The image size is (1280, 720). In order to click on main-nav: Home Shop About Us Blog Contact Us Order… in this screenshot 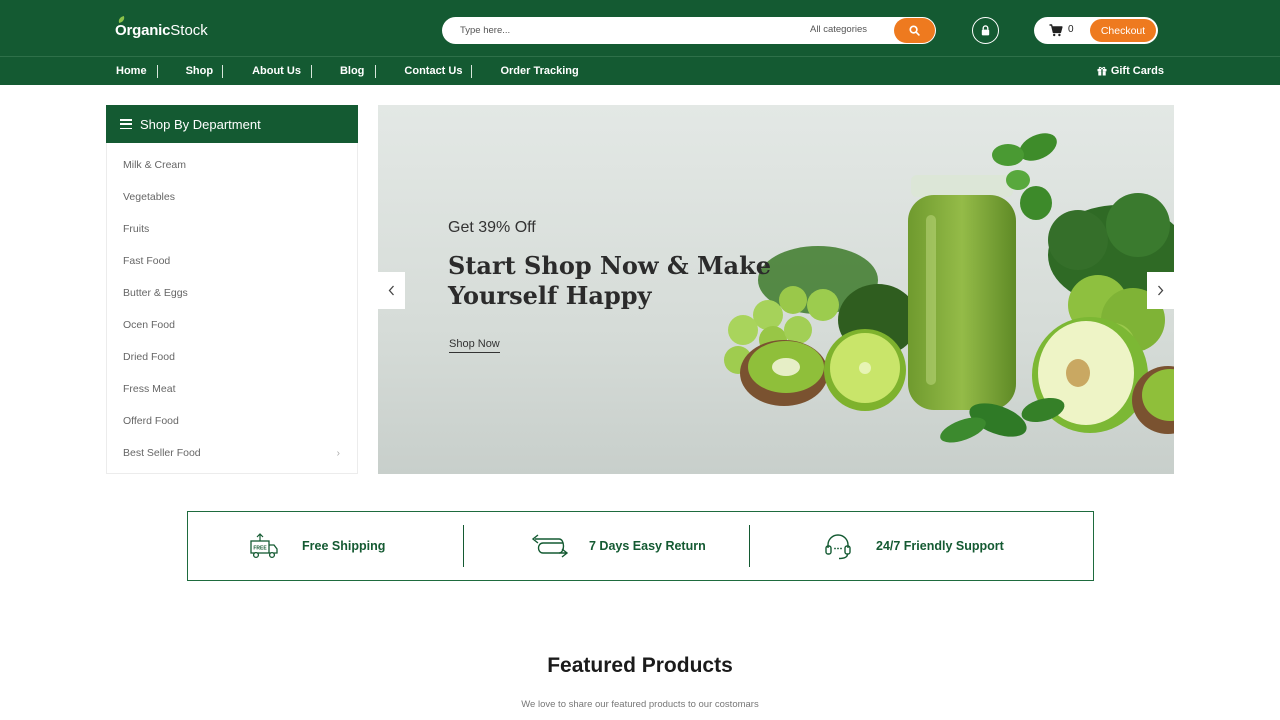, I will do `click(640, 70)`.